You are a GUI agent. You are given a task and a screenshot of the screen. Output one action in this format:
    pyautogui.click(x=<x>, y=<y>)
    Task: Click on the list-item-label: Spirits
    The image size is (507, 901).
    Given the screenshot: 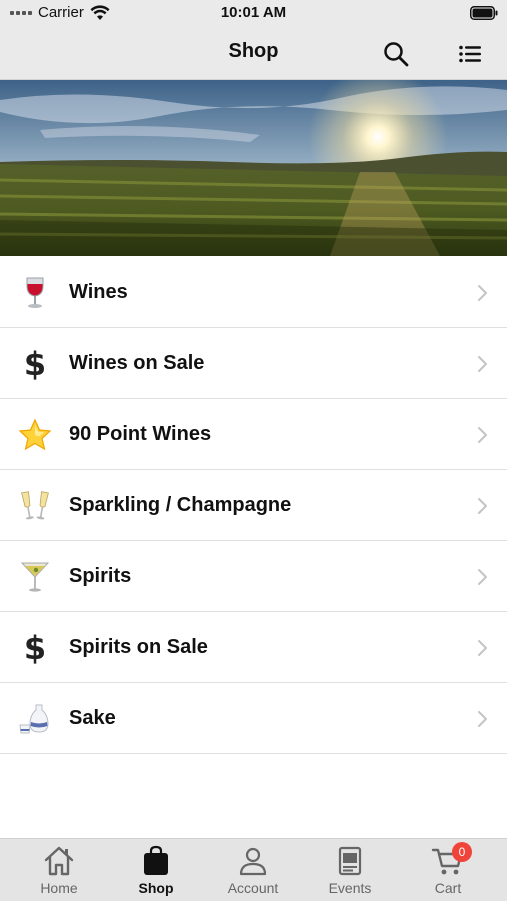 What is the action you would take?
    pyautogui.click(x=100, y=576)
    